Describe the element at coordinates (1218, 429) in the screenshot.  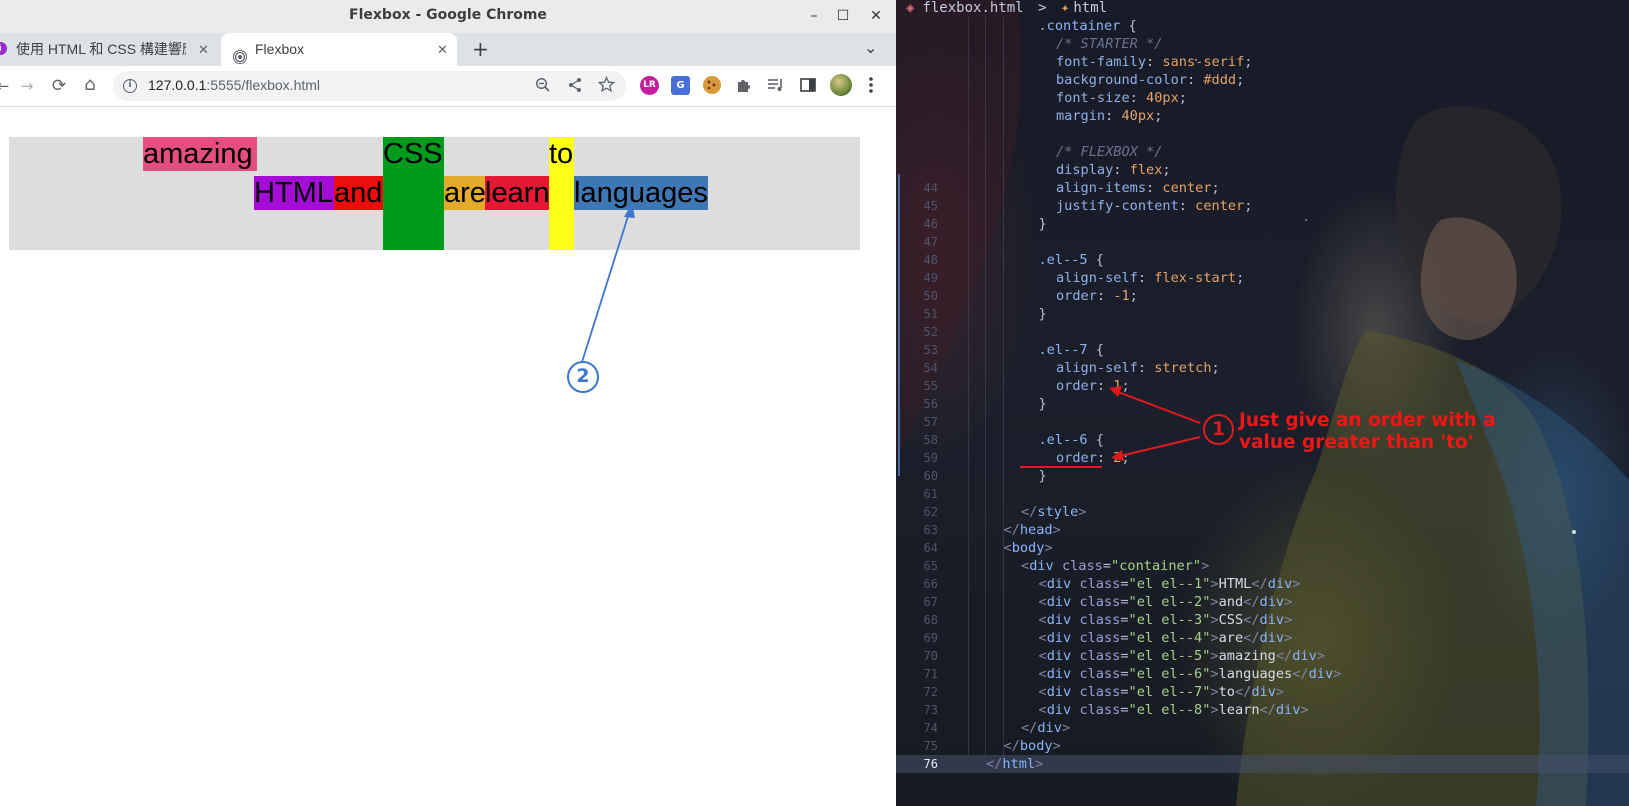
I see `annotation-marker-1: 1` at that location.